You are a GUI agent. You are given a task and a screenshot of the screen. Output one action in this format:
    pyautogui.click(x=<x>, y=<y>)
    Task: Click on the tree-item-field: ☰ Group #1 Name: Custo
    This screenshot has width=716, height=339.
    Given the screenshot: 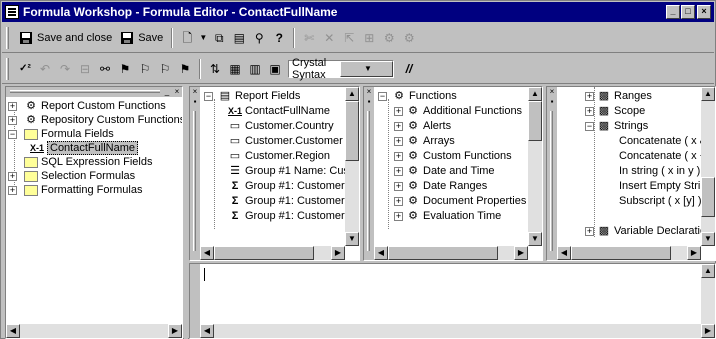 What is the action you would take?
    pyautogui.click(x=293, y=171)
    